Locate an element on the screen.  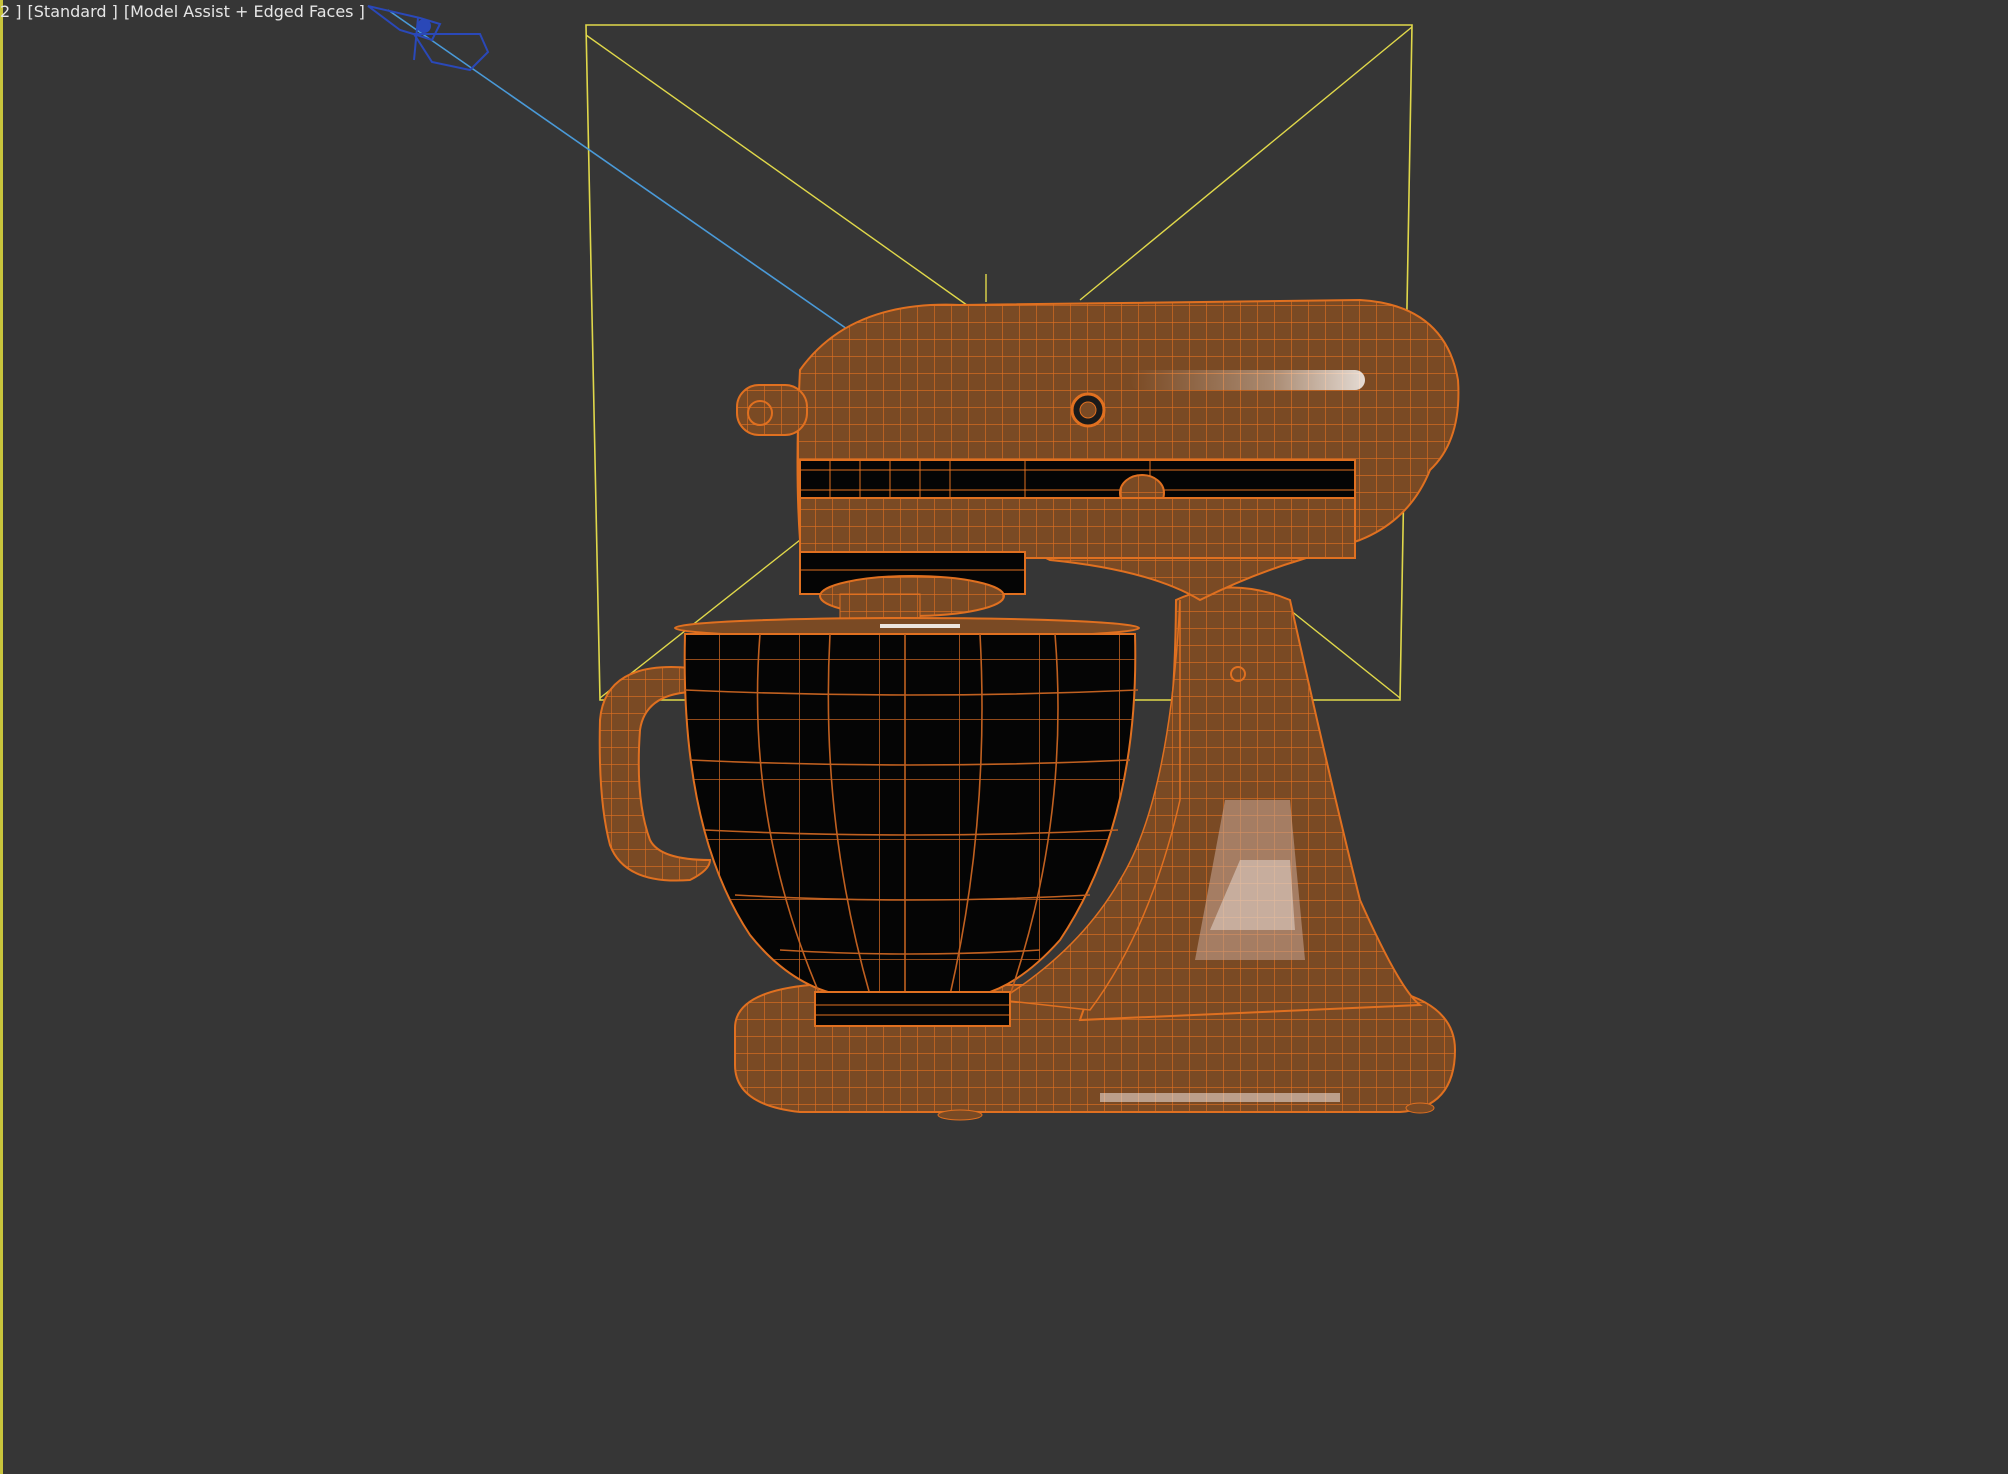
light-target-line is located at coordinates (624, 174).